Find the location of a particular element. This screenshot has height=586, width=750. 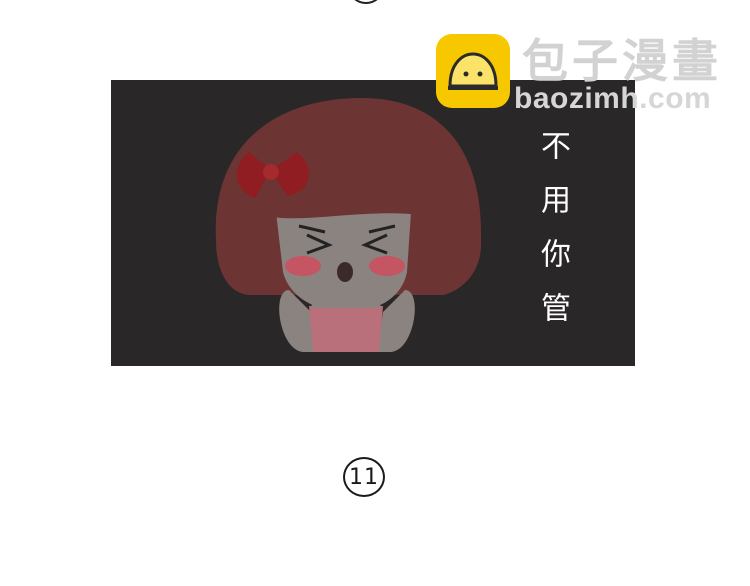

page-number-circle: 11 is located at coordinates (364, 477).